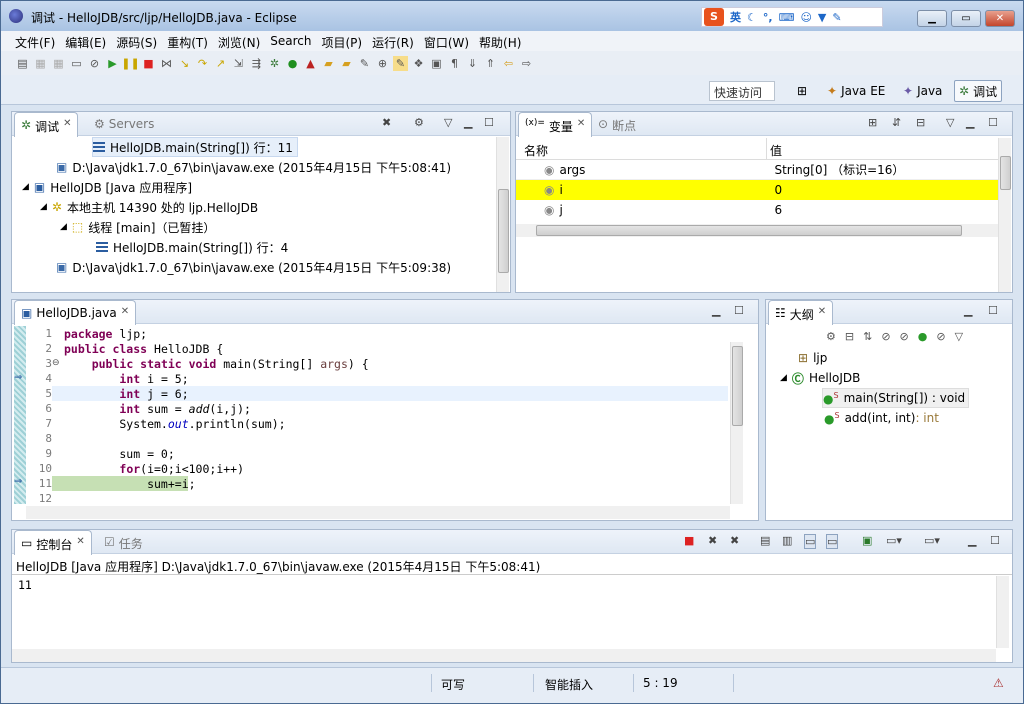 The width and height of the screenshot is (1024, 704). Describe the element at coordinates (922, 91) in the screenshot. I see `java-perspective-button: ✦ Java` at that location.